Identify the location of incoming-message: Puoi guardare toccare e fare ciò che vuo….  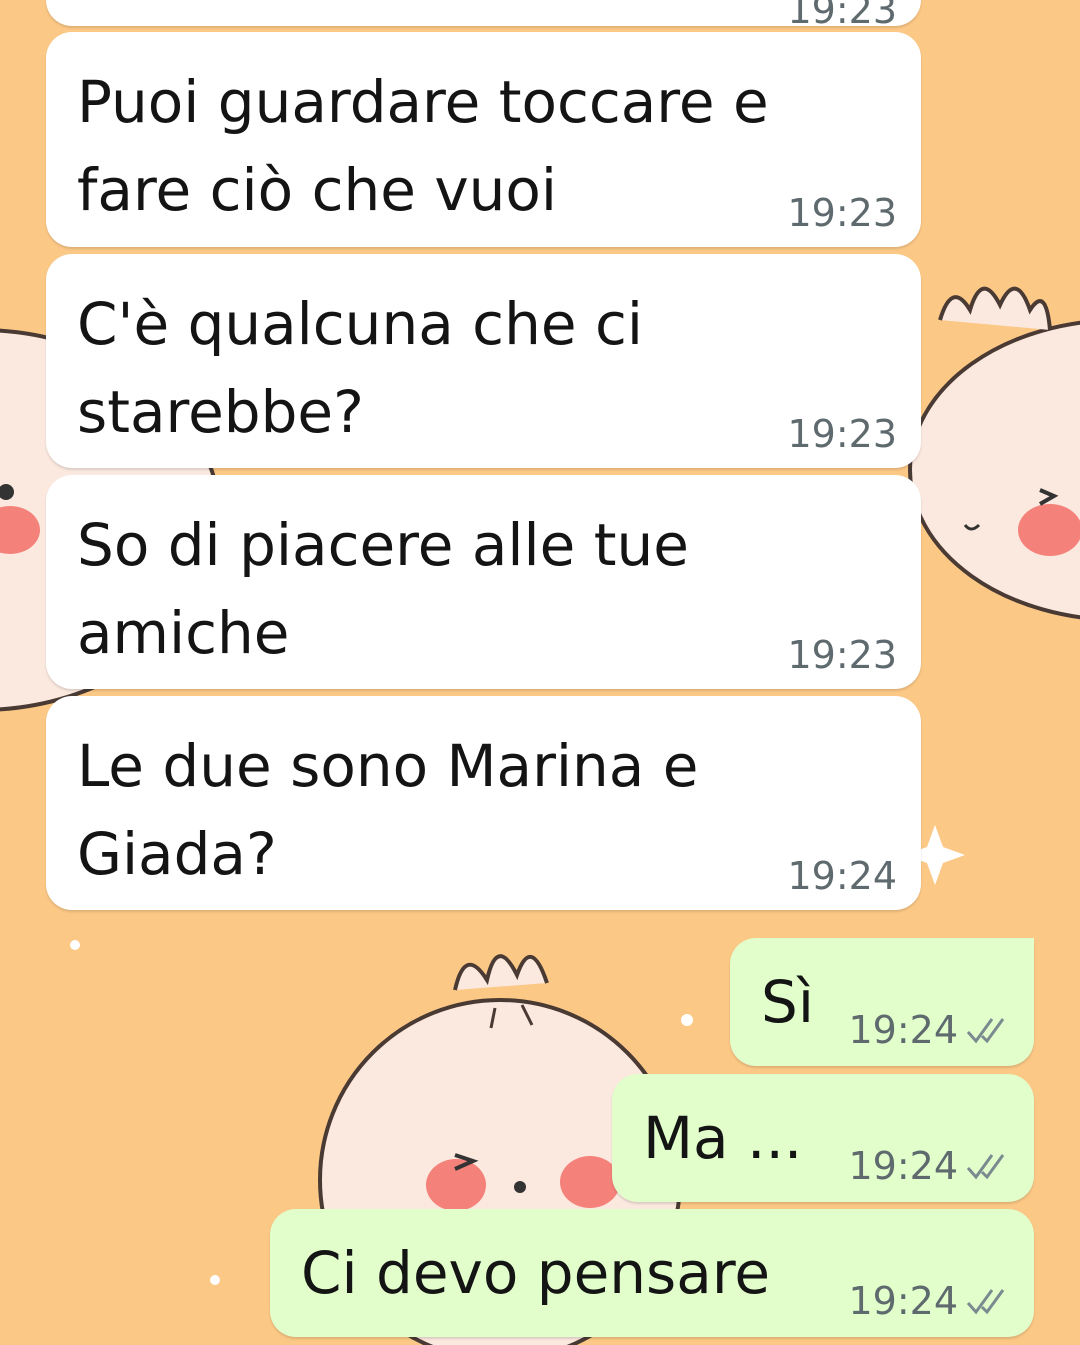
(483, 139).